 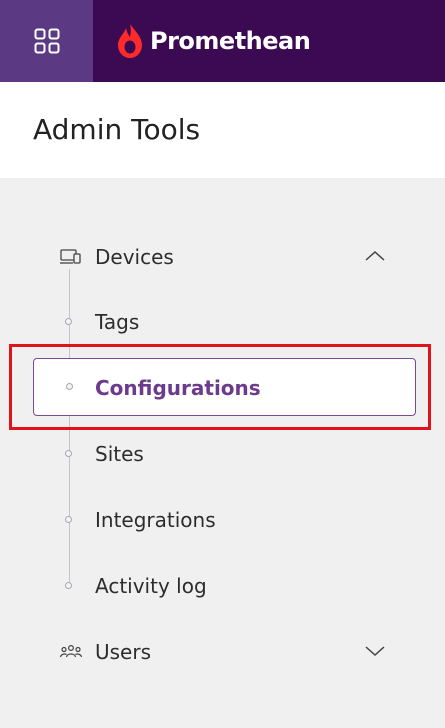 What do you see at coordinates (117, 322) in the screenshot?
I see `nav-item-label: Tags` at bounding box center [117, 322].